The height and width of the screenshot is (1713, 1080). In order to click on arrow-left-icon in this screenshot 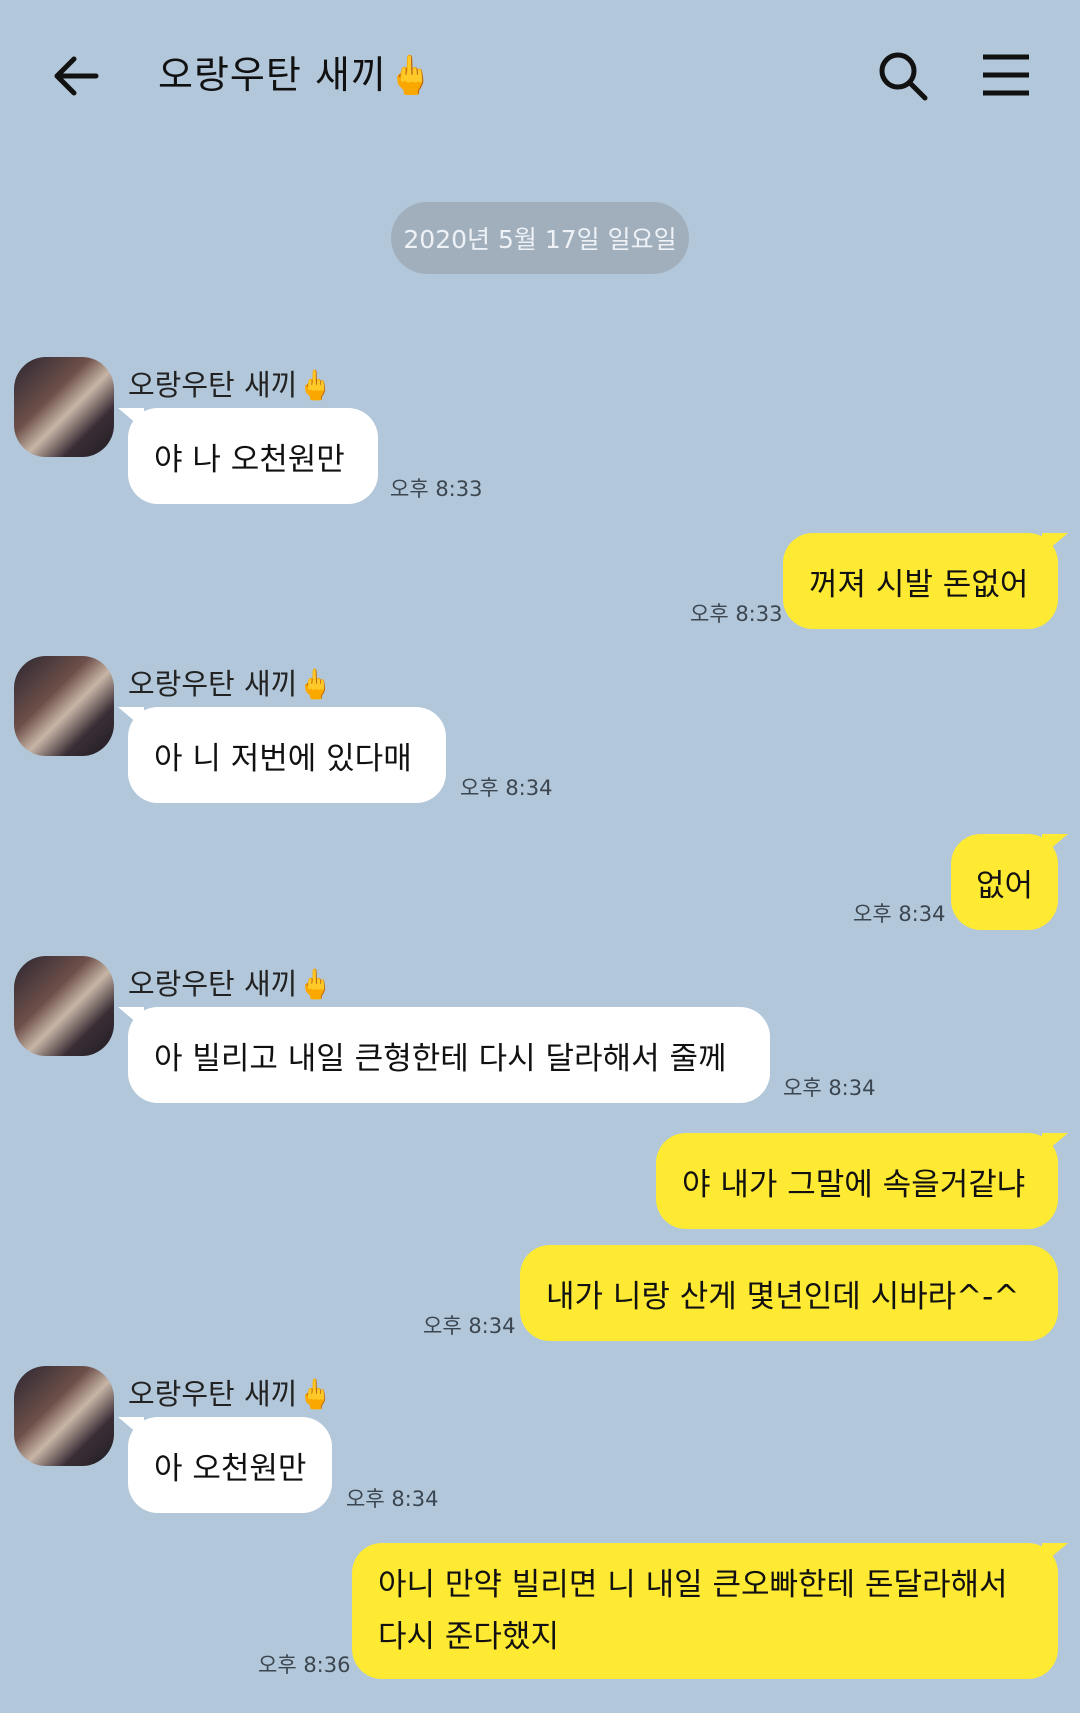, I will do `click(76, 76)`.